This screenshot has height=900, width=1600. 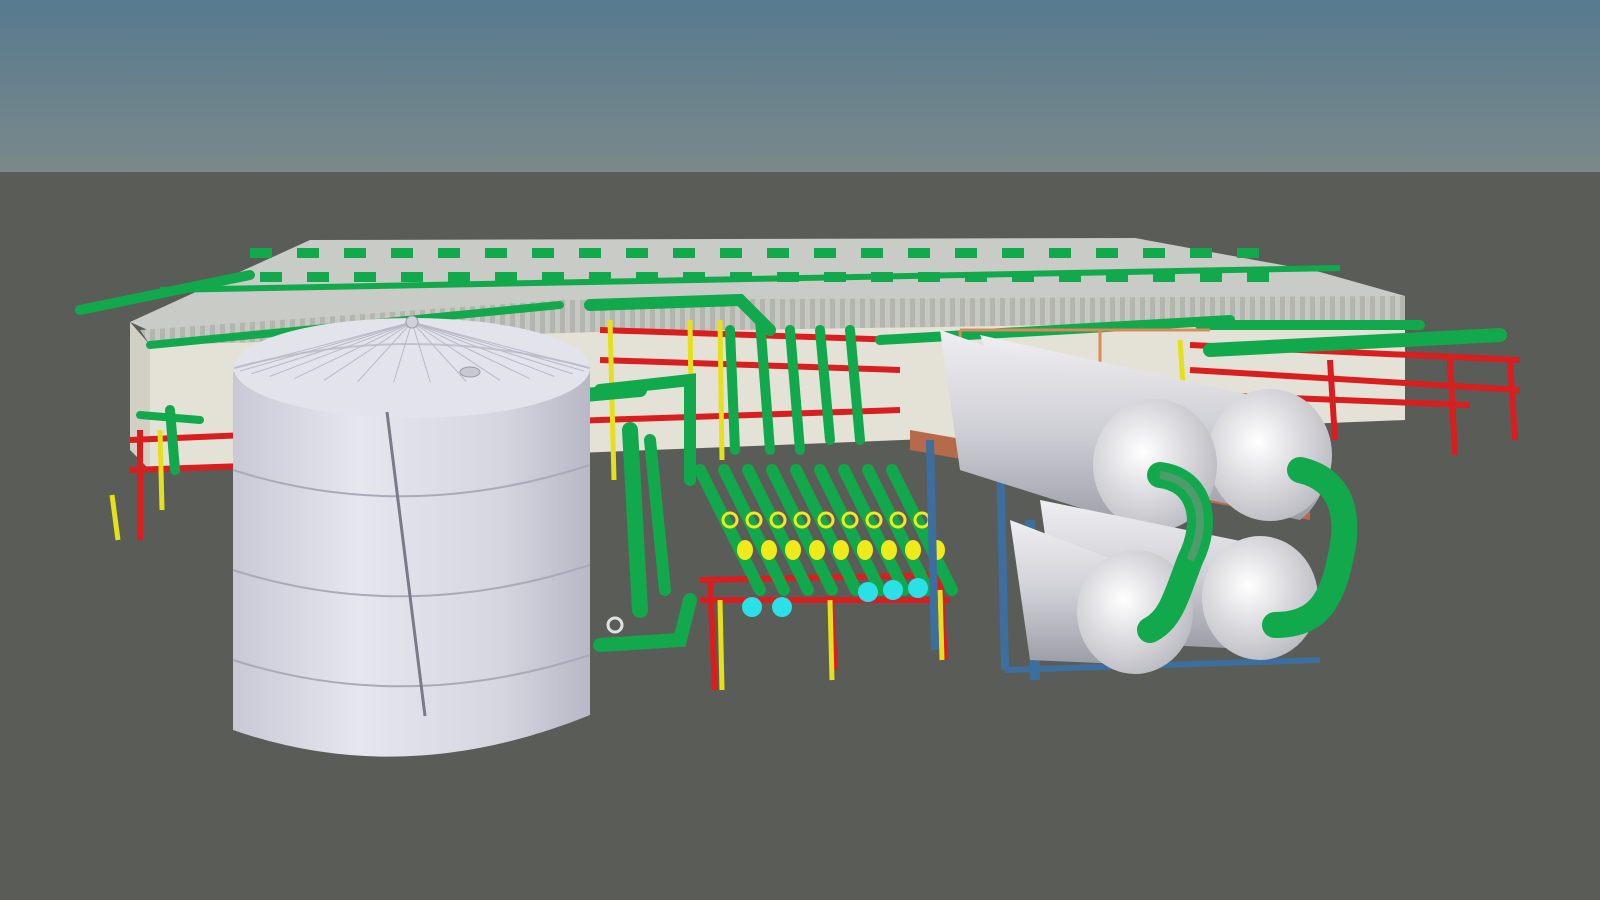 I want to click on tank-vent, so click(x=412, y=322).